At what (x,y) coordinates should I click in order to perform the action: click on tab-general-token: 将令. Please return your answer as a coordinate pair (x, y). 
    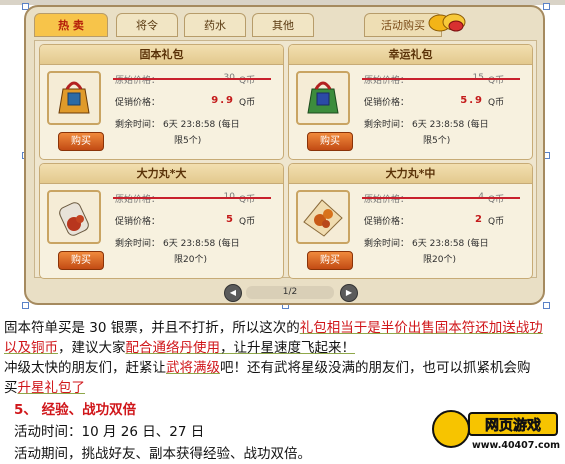
    Looking at the image, I should click on (147, 25).